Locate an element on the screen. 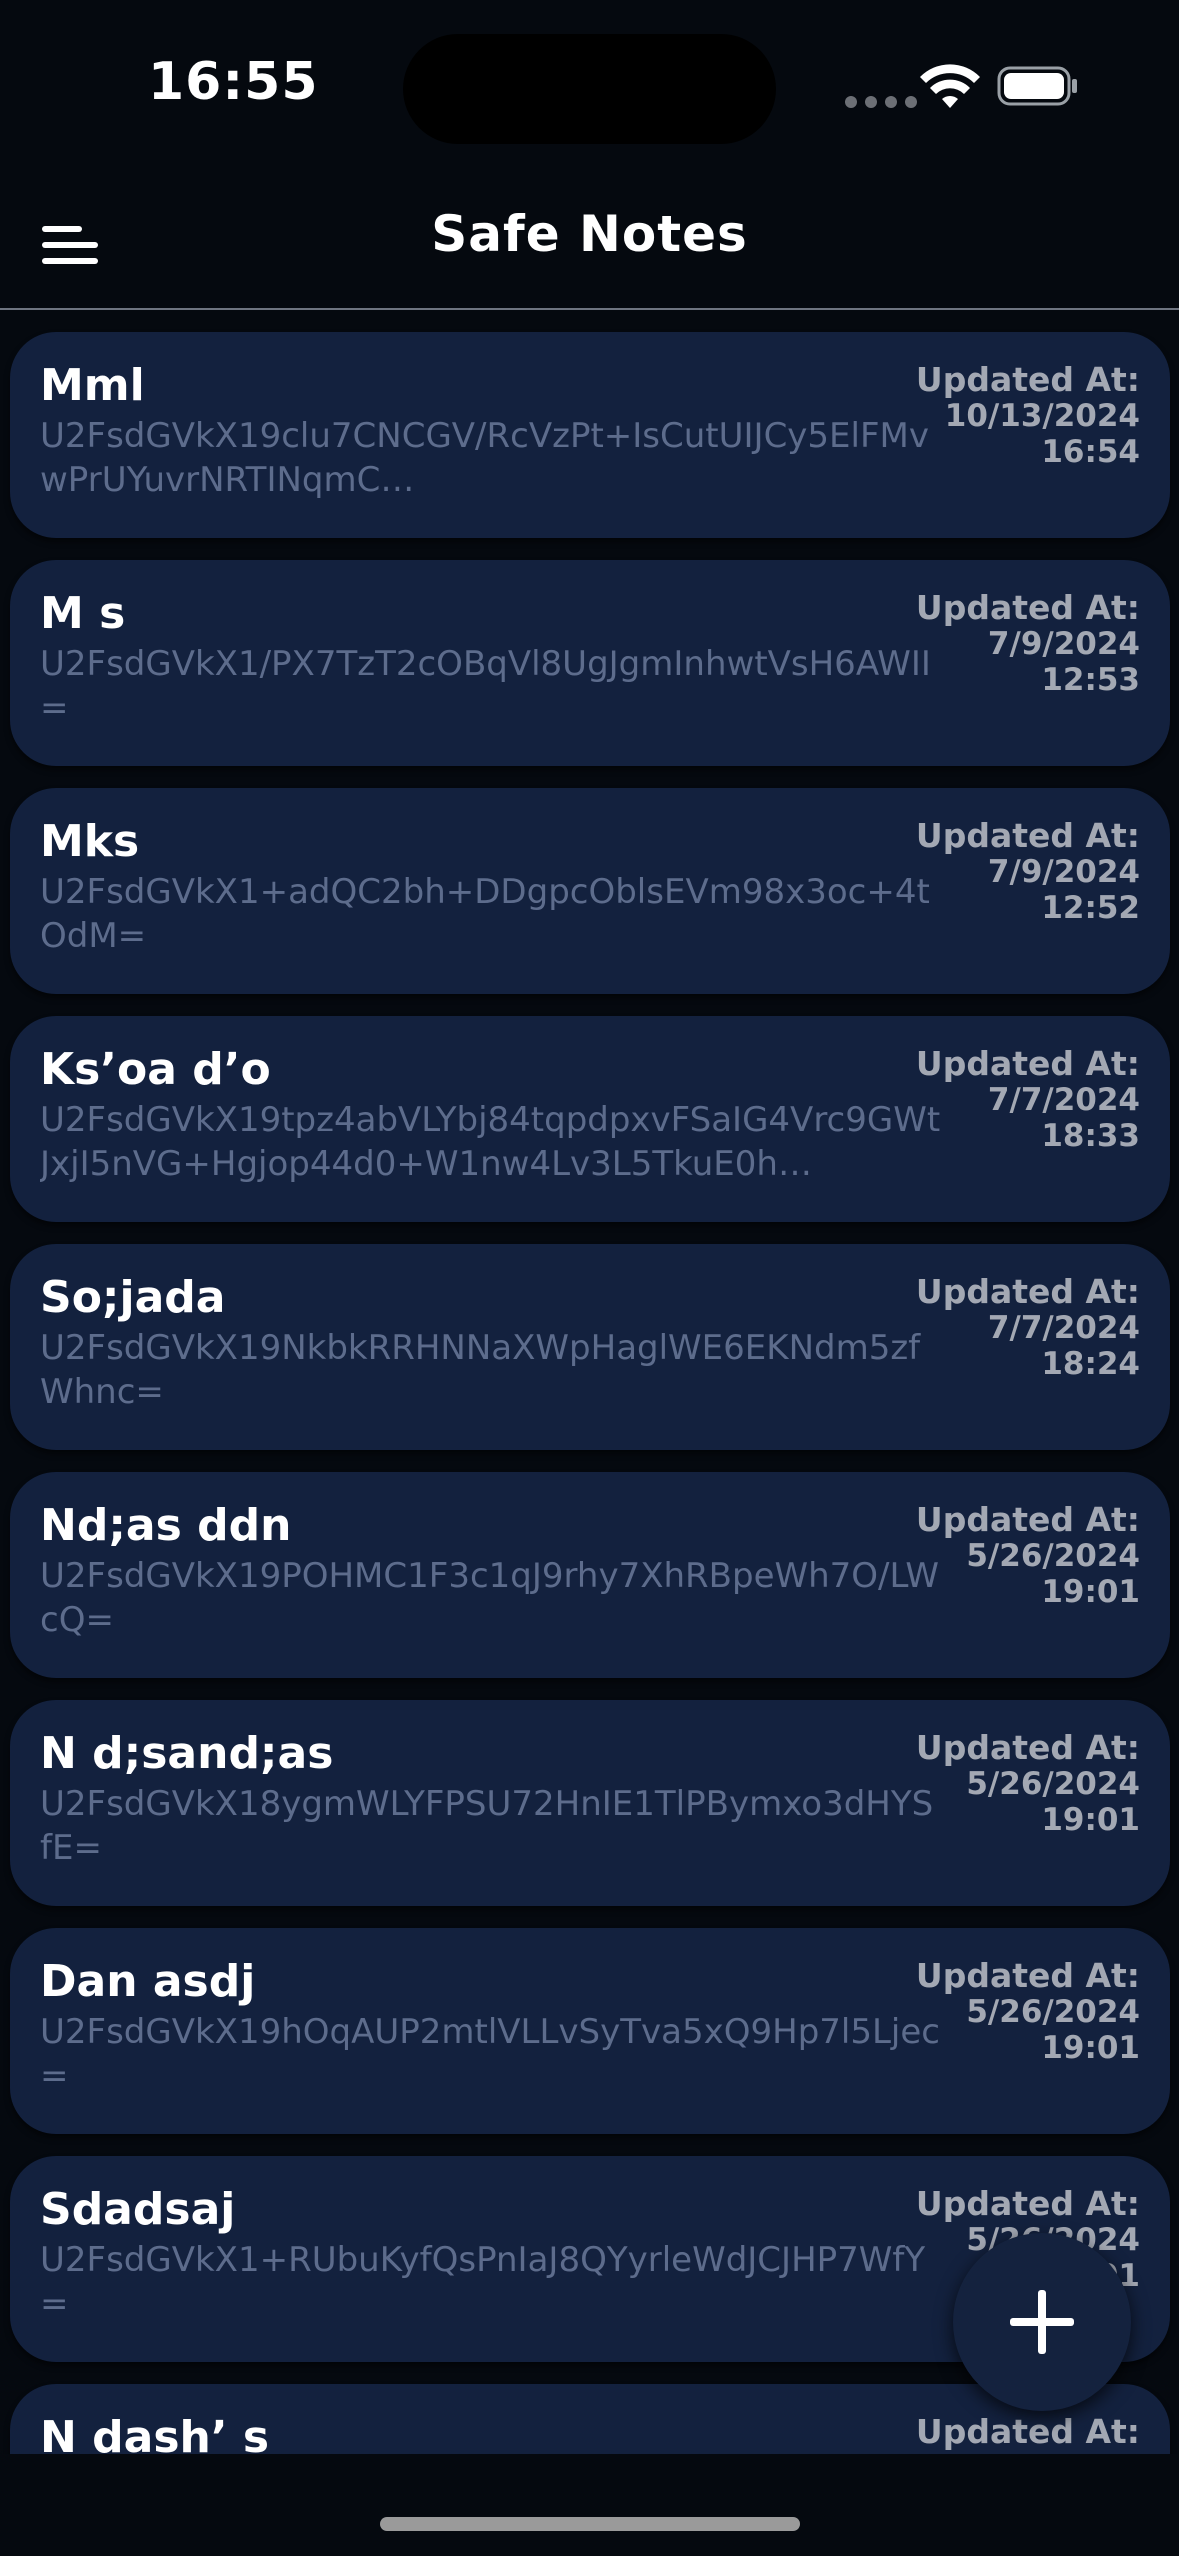  note-updated-meta: Updated At: is located at coordinates (1028, 2432).